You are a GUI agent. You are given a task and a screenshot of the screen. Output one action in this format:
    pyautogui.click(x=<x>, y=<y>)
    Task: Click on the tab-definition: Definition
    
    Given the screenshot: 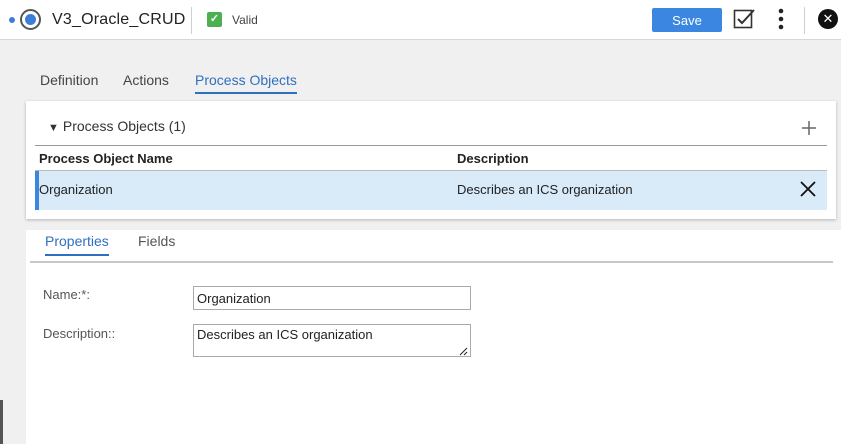 What is the action you would take?
    pyautogui.click(x=69, y=82)
    